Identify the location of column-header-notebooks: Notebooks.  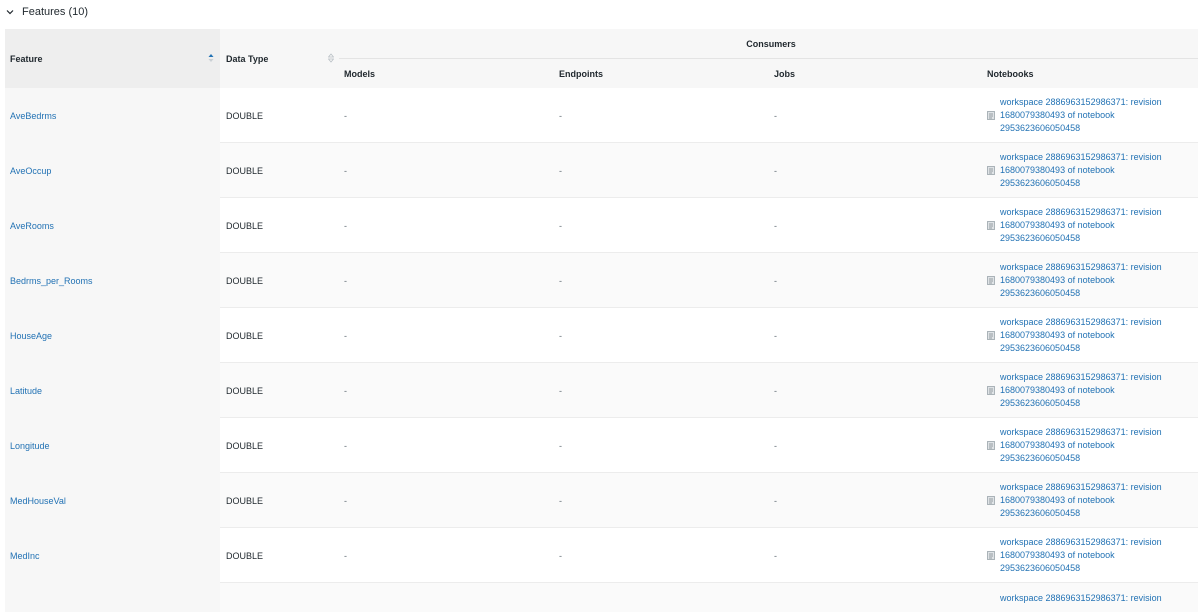
(1091, 73).